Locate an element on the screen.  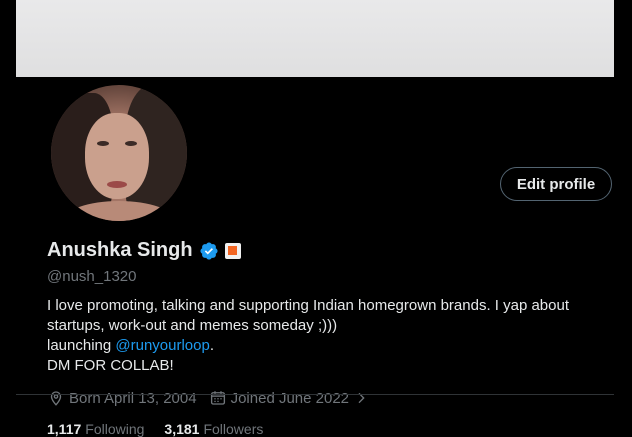
follow-stats: 1,117 Following 3,181 Followers is located at coordinates (165, 429).